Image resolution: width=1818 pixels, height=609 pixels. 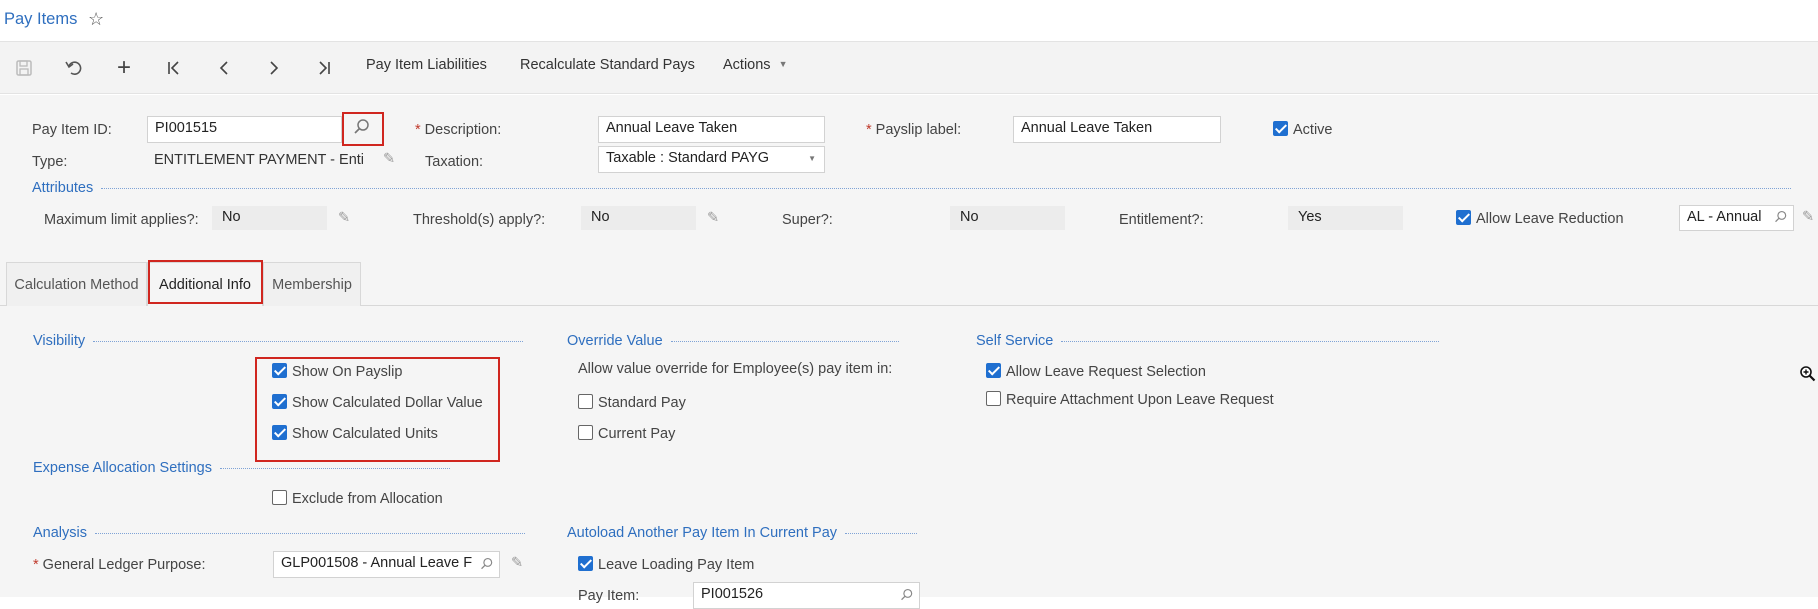 What do you see at coordinates (365, 434) in the screenshot?
I see `show-units-label: Show Calculated Units` at bounding box center [365, 434].